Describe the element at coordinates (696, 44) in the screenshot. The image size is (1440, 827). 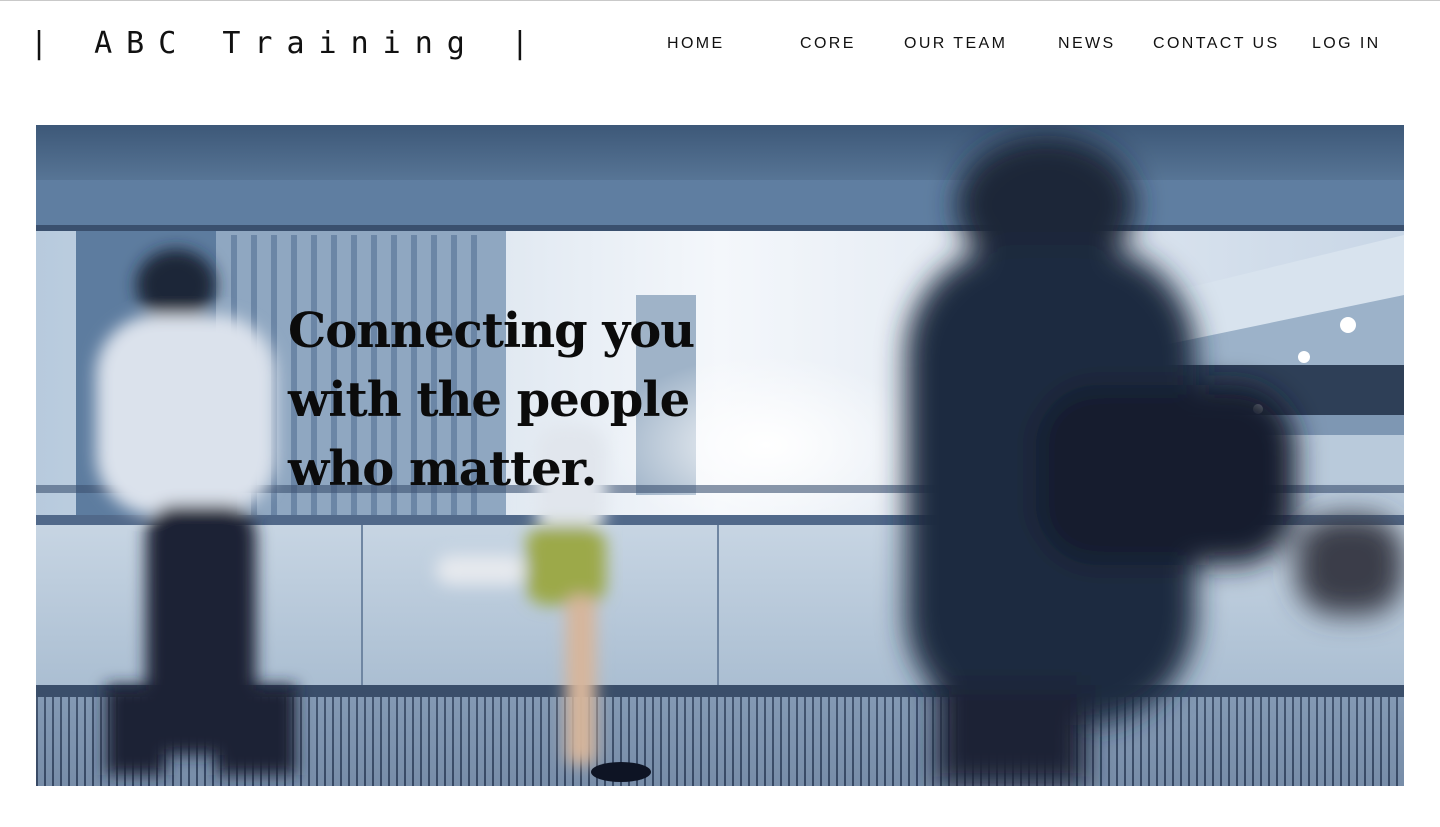
I see `nav-home-link: HOME` at that location.